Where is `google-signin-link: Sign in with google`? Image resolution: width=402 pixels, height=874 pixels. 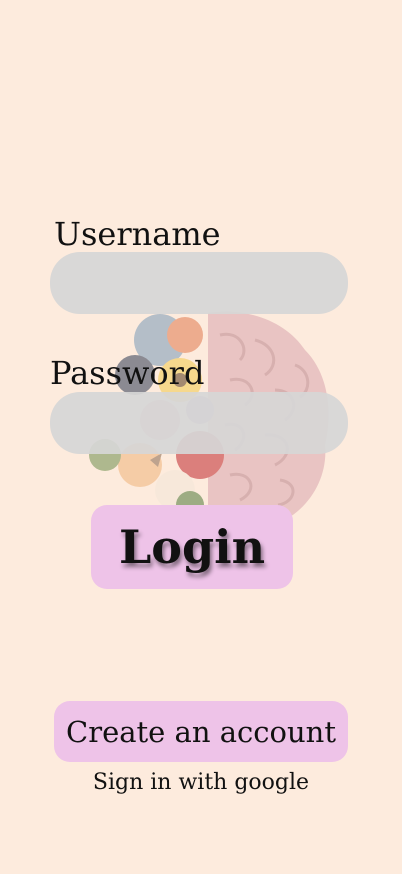 google-signin-link: Sign in with google is located at coordinates (201, 782).